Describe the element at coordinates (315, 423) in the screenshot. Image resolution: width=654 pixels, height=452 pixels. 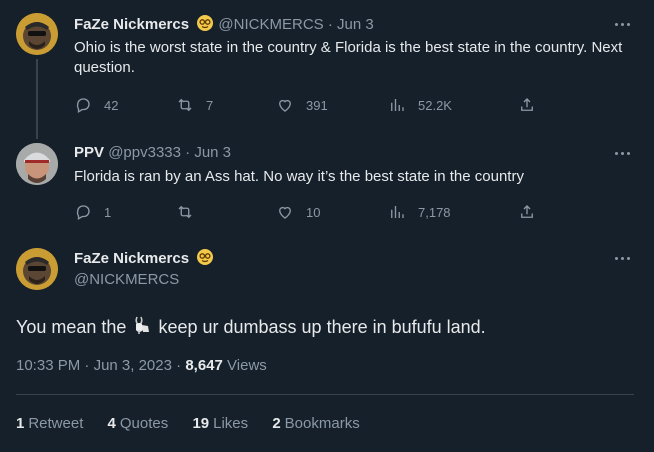
I see `bookmarks-stat: 2 Bookmarks` at that location.